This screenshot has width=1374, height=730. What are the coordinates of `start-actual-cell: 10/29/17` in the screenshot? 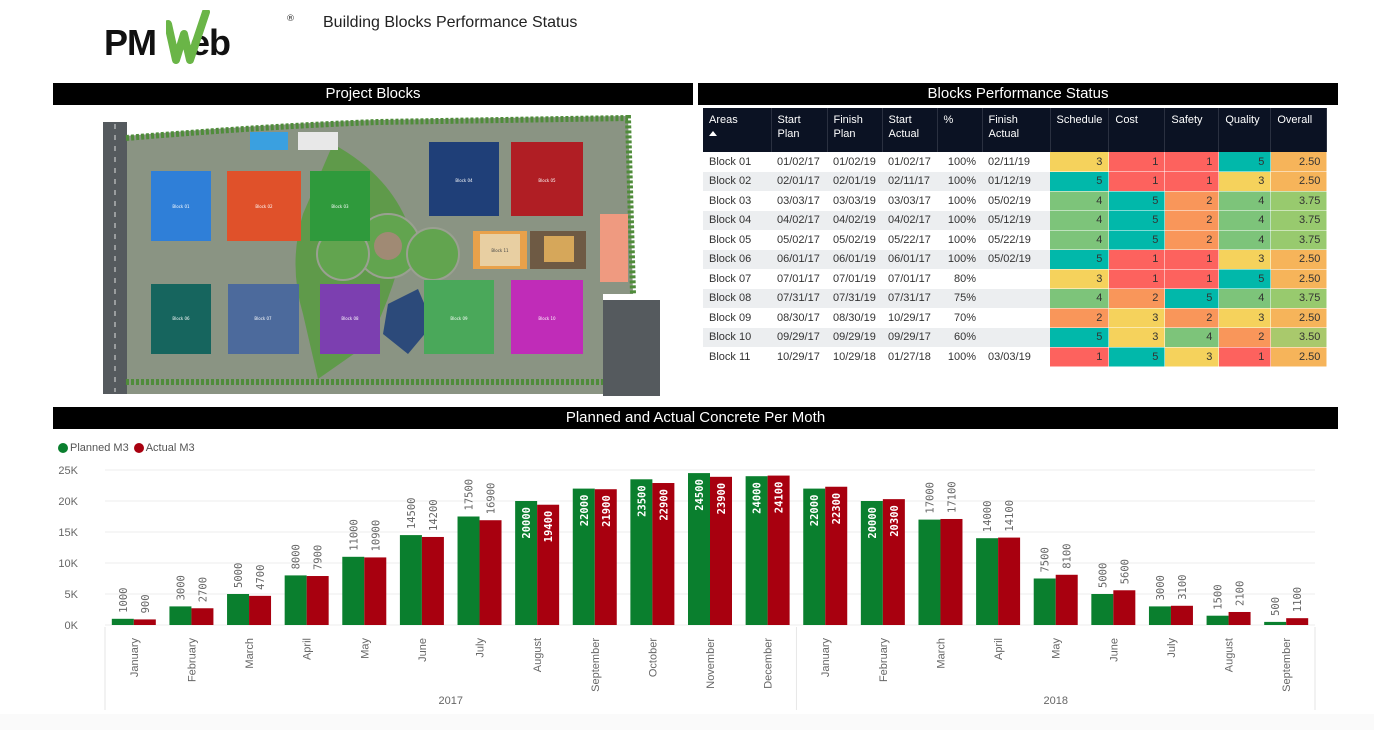 It's located at (909, 317).